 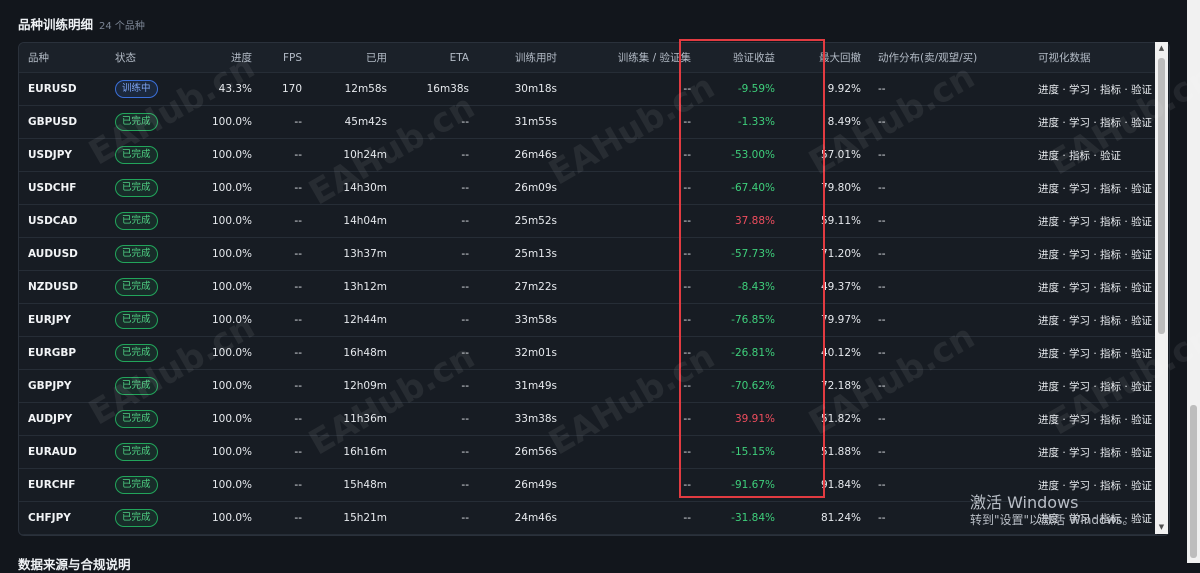 What do you see at coordinates (62, 419) in the screenshot?
I see `cell-symbol: AUDJPY` at bounding box center [62, 419].